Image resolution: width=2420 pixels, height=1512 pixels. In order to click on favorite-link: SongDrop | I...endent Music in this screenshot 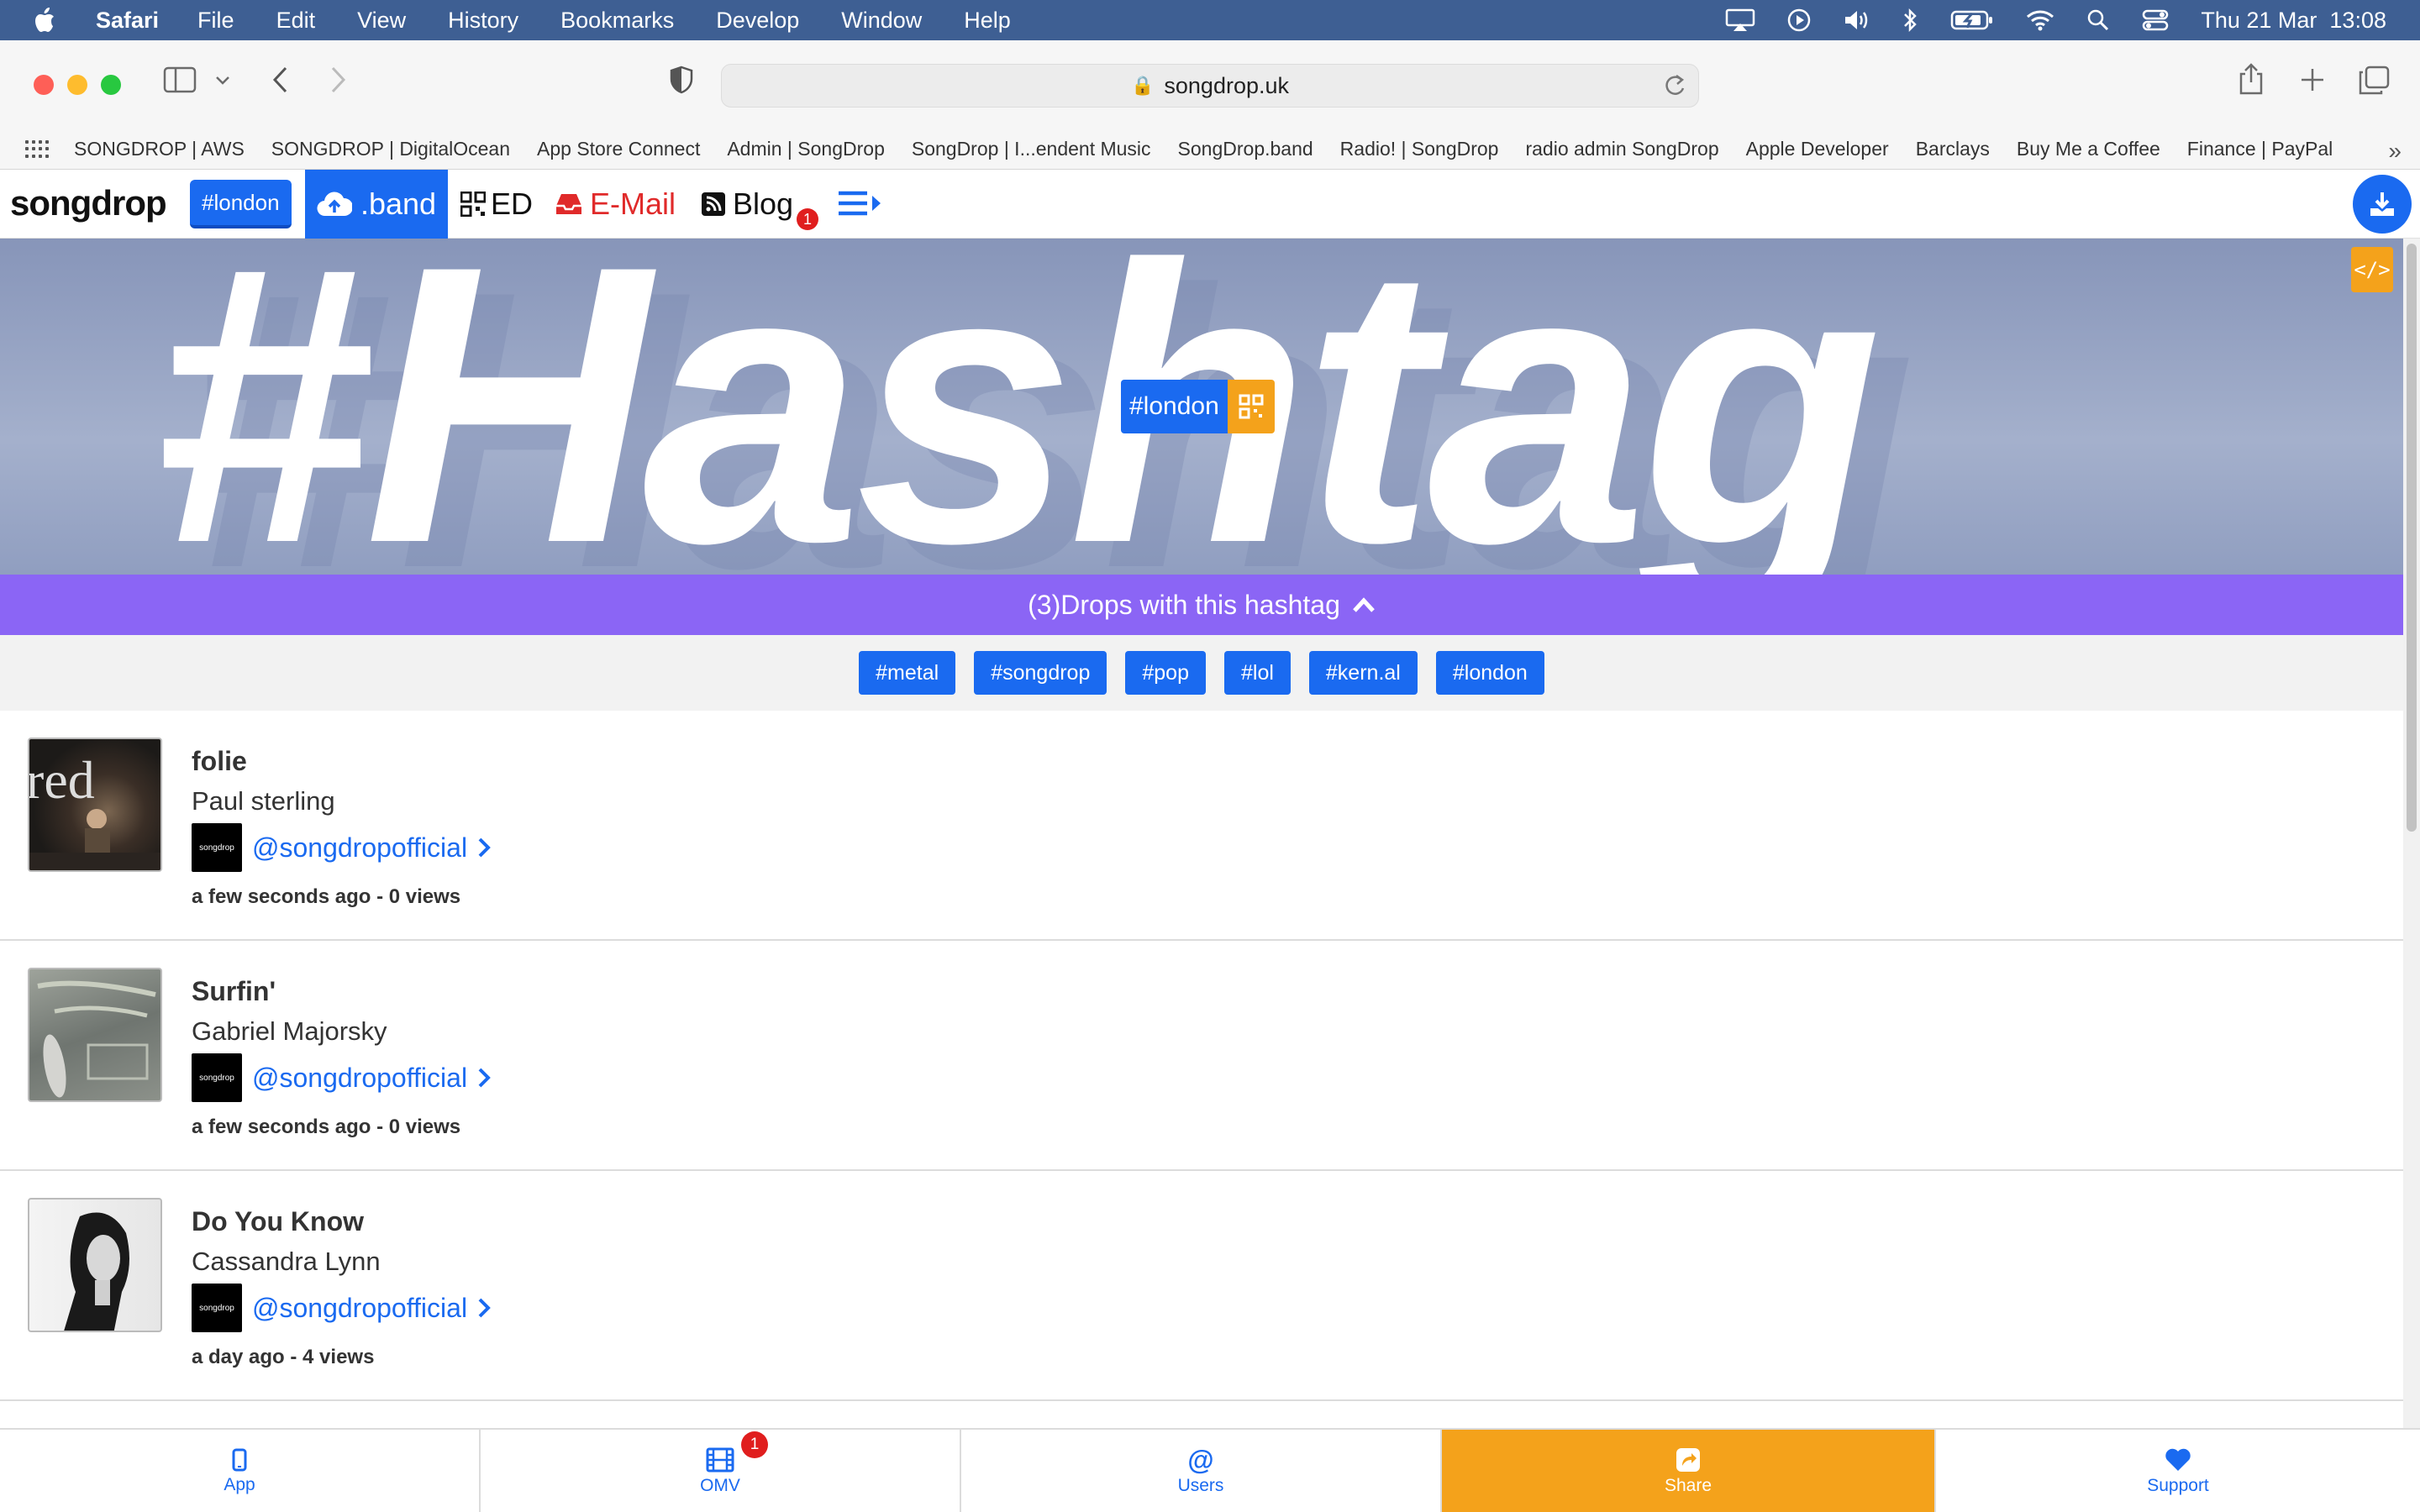, I will do `click(1031, 149)`.